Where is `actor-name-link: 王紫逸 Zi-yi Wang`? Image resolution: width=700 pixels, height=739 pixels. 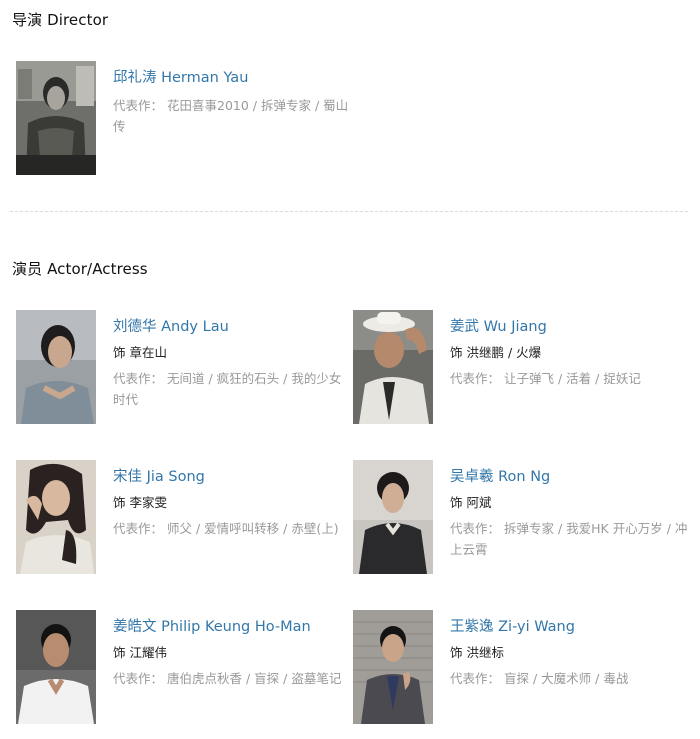
actor-name-link: 王紫逸 Zi-yi Wang is located at coordinates (570, 627).